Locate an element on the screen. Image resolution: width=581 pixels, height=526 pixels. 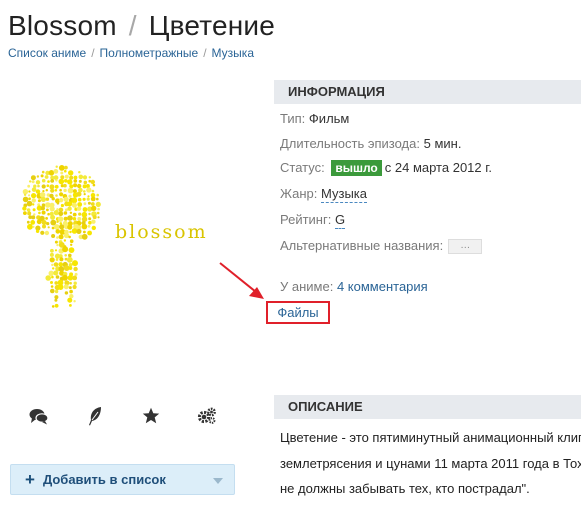
comments-button is located at coordinates (39, 416).